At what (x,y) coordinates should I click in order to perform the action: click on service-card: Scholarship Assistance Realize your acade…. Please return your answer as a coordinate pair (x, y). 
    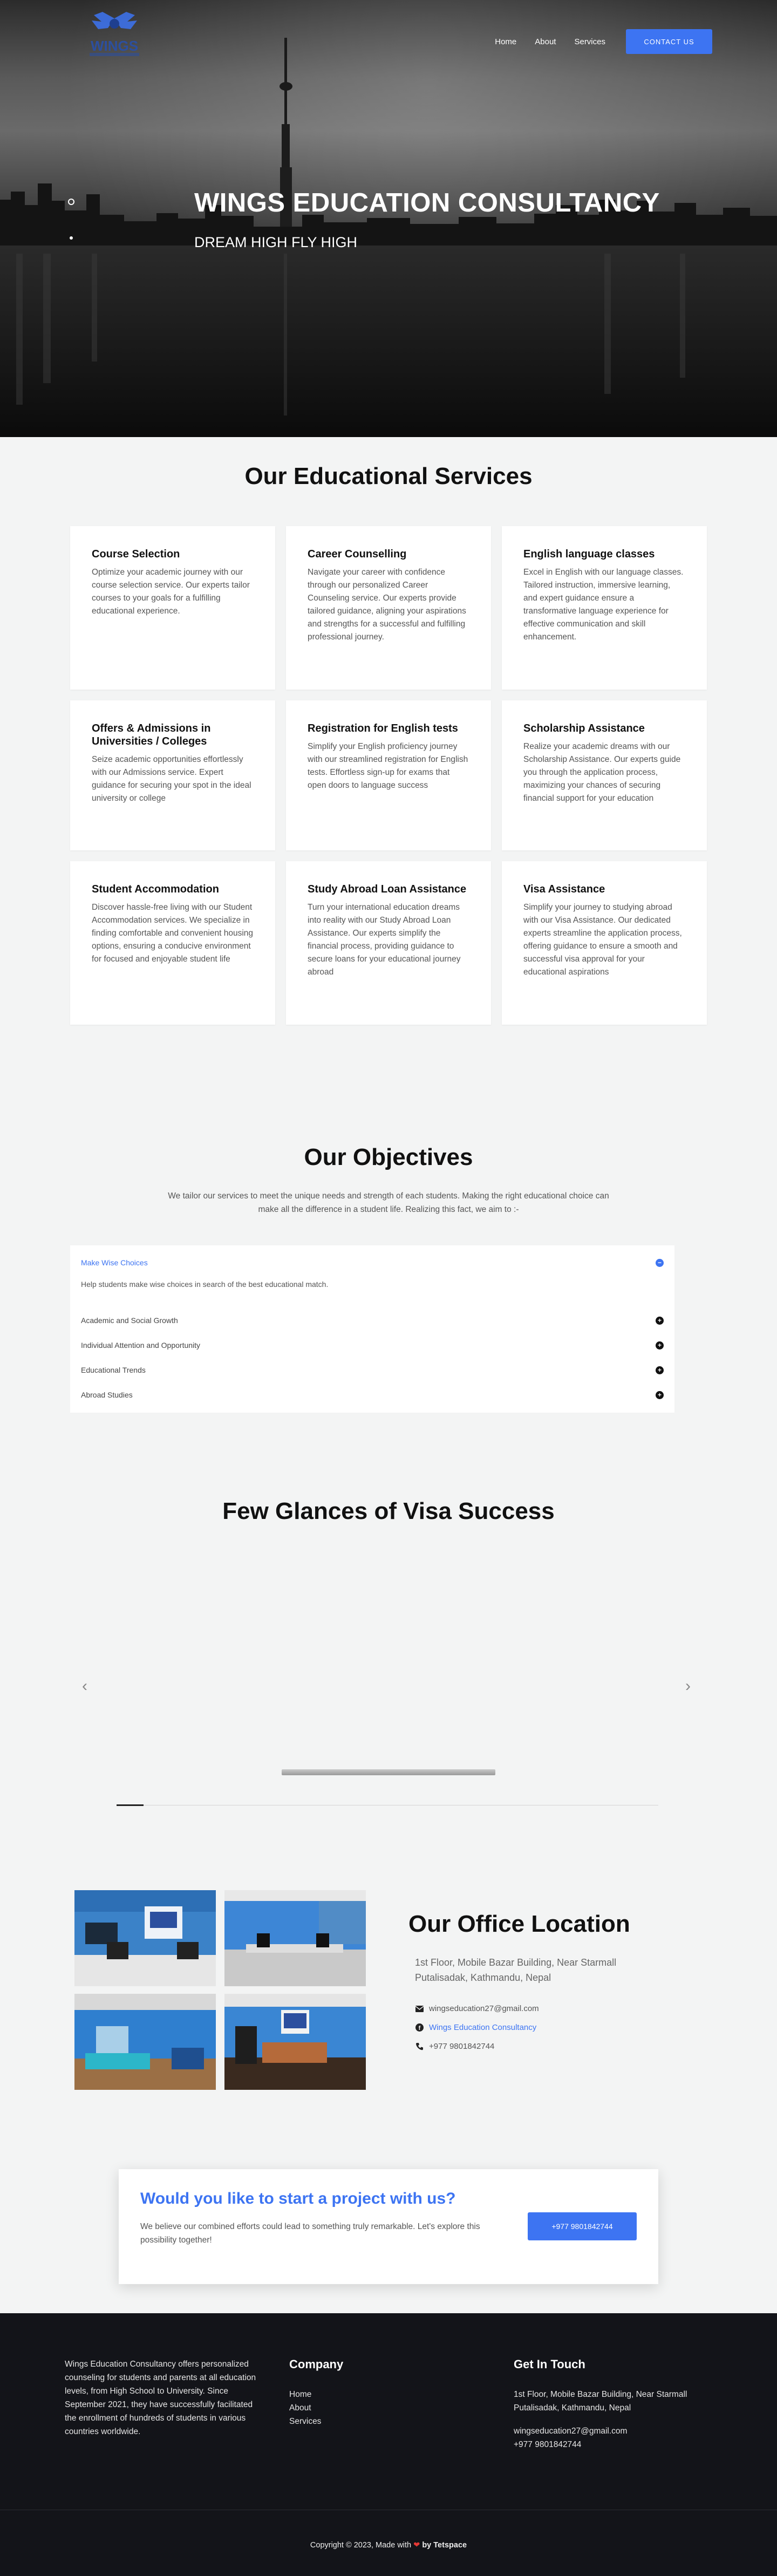
    Looking at the image, I should click on (604, 775).